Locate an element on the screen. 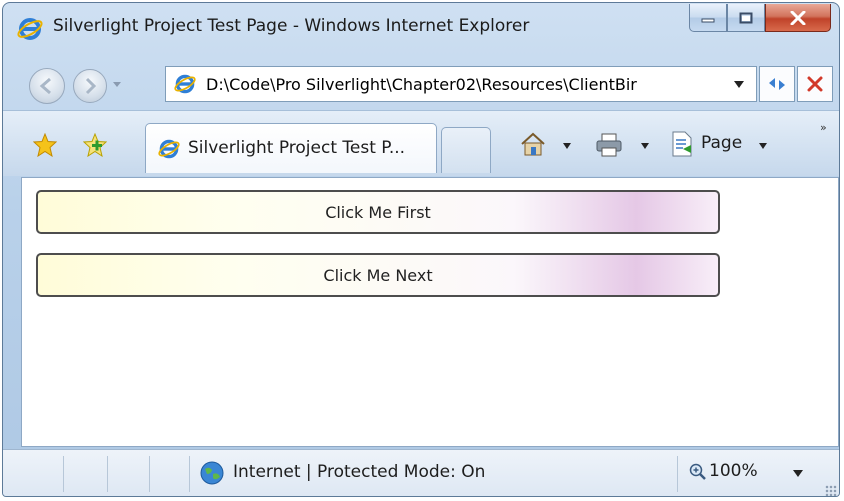  globe-icon is located at coordinates (212, 473).